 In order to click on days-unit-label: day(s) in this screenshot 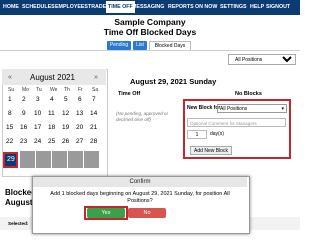, I will do `click(217, 134)`.